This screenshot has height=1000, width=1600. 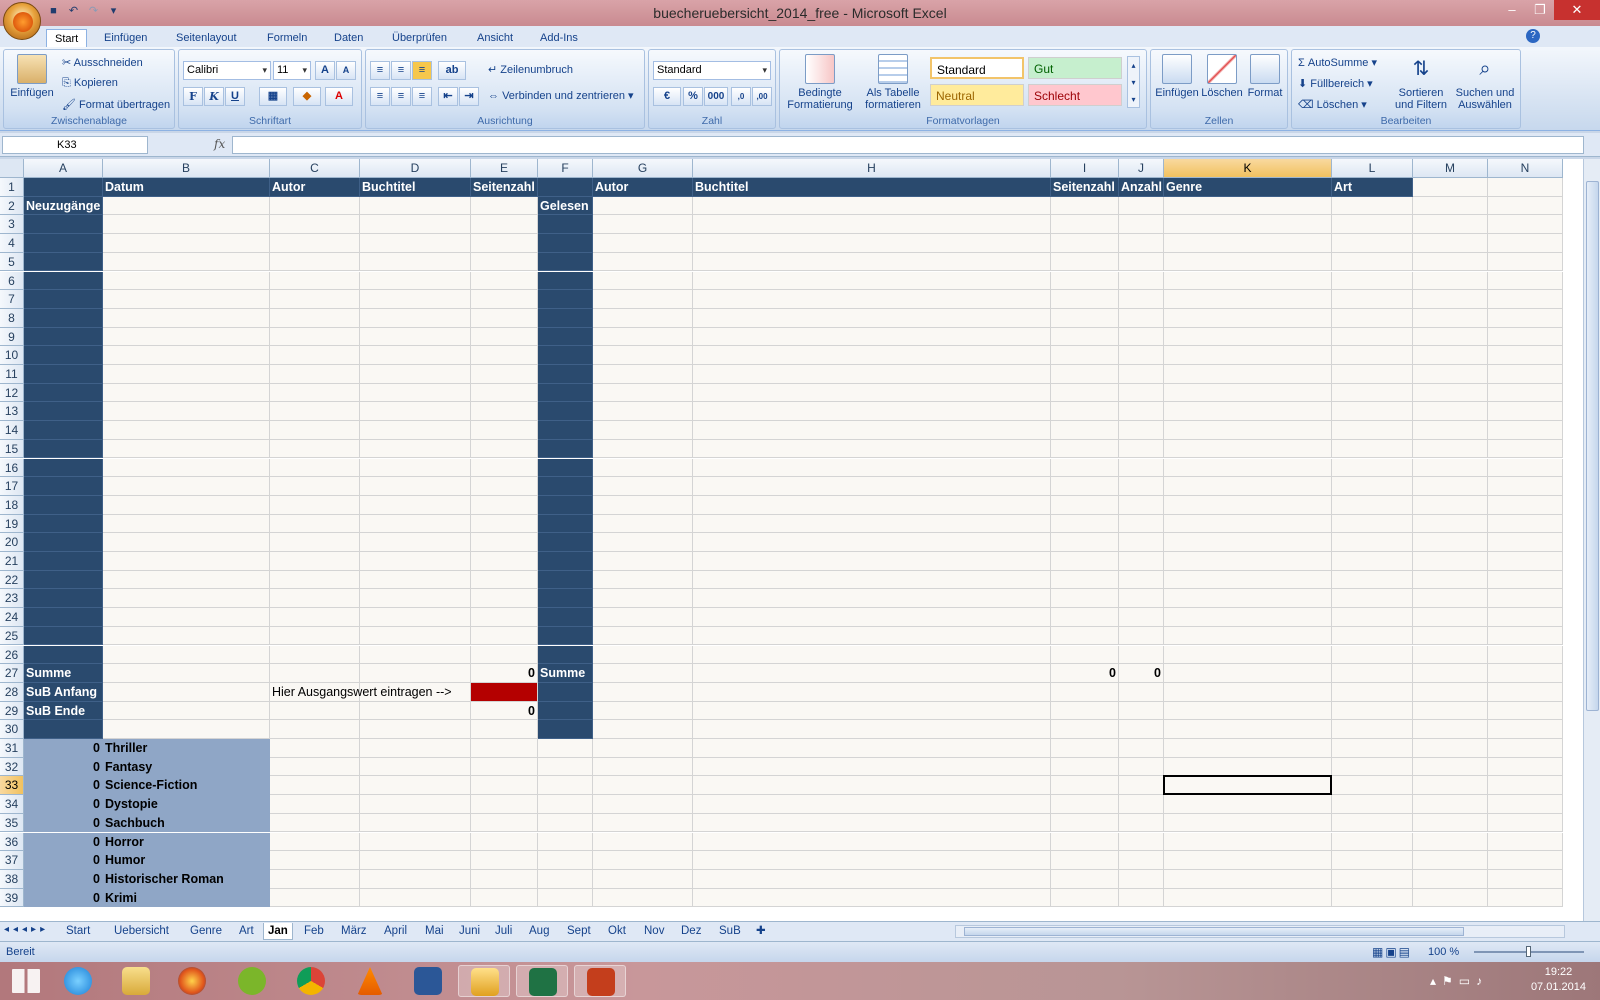 What do you see at coordinates (1525, 636) in the screenshot?
I see `cell-n25` at bounding box center [1525, 636].